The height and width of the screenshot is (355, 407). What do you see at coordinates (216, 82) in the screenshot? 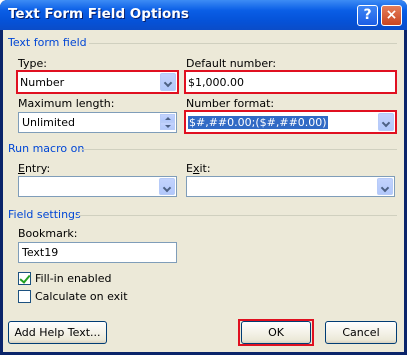
I see `default-number-value: $1,000.00` at bounding box center [216, 82].